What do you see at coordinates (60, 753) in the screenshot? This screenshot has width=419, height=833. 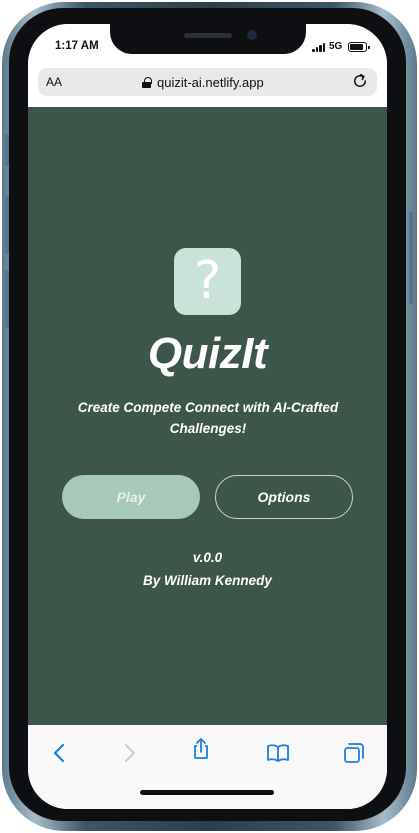 I see `back-icon` at bounding box center [60, 753].